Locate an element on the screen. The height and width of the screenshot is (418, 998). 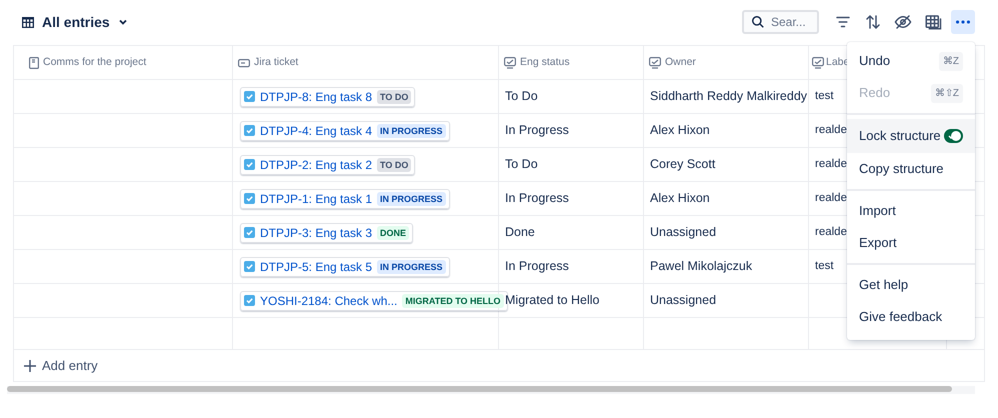
ticket-link: DTPJP-2: Eng task 2 is located at coordinates (316, 165).